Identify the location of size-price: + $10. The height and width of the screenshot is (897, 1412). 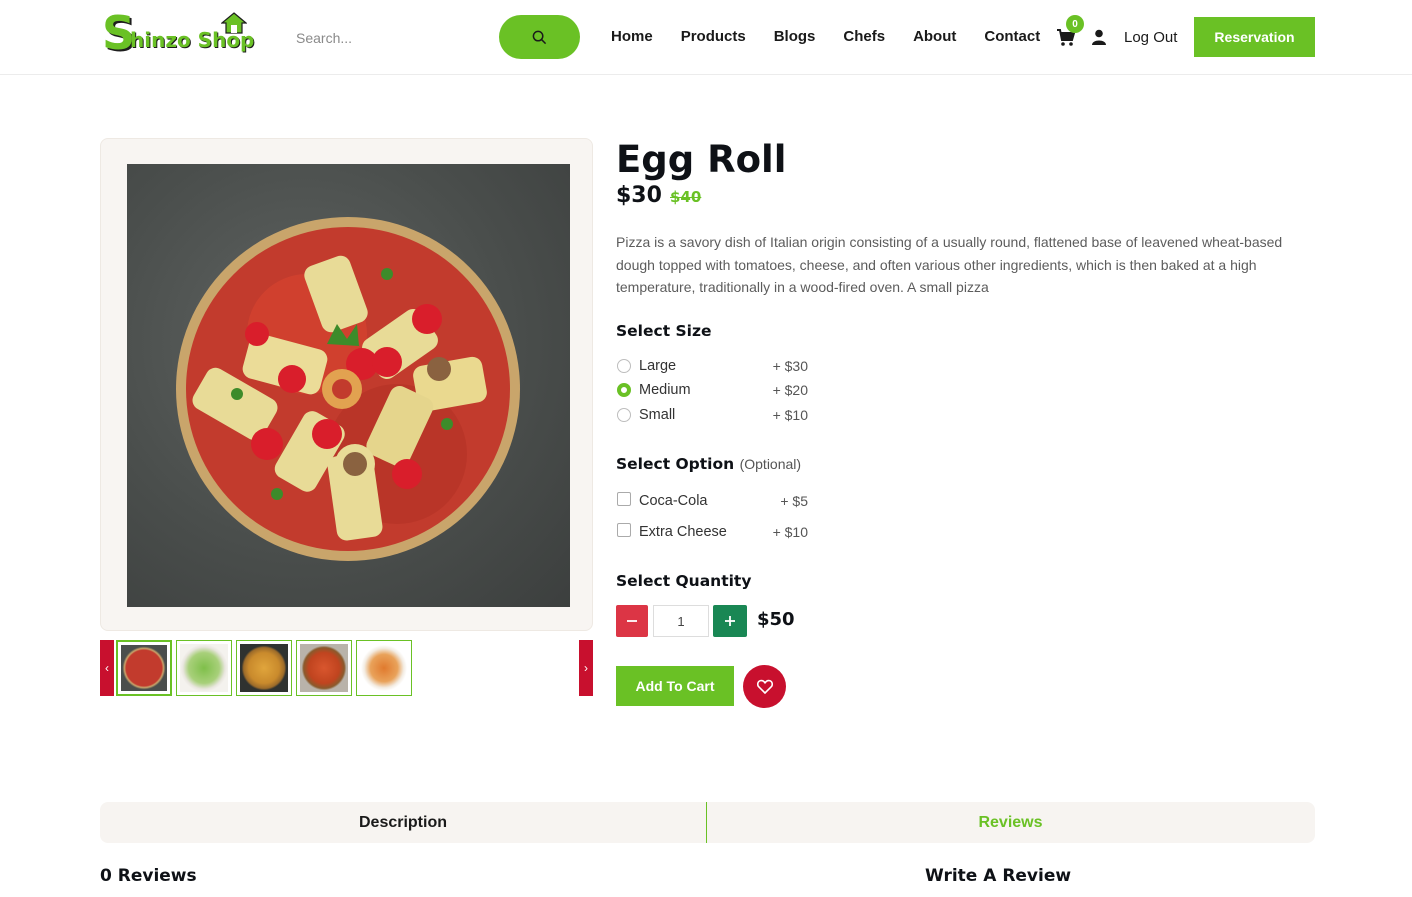
(790, 415).